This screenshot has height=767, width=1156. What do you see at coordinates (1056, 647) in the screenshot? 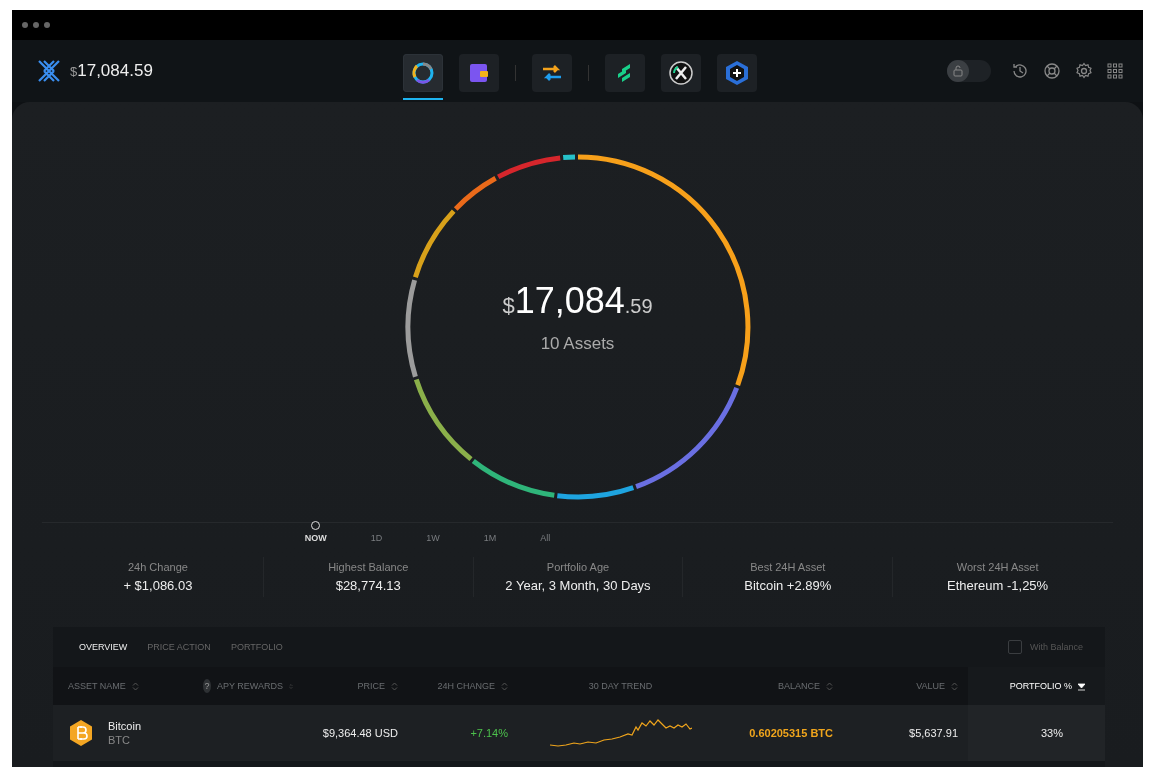
I see `checkbox-label: With Balance` at bounding box center [1056, 647].